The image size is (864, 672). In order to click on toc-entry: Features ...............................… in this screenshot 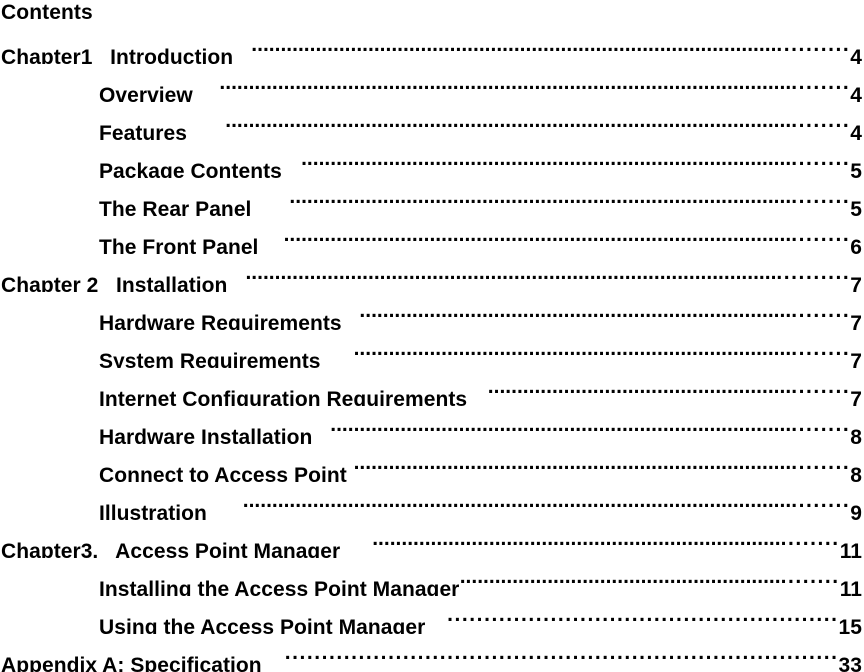, I will do `click(432, 121)`.